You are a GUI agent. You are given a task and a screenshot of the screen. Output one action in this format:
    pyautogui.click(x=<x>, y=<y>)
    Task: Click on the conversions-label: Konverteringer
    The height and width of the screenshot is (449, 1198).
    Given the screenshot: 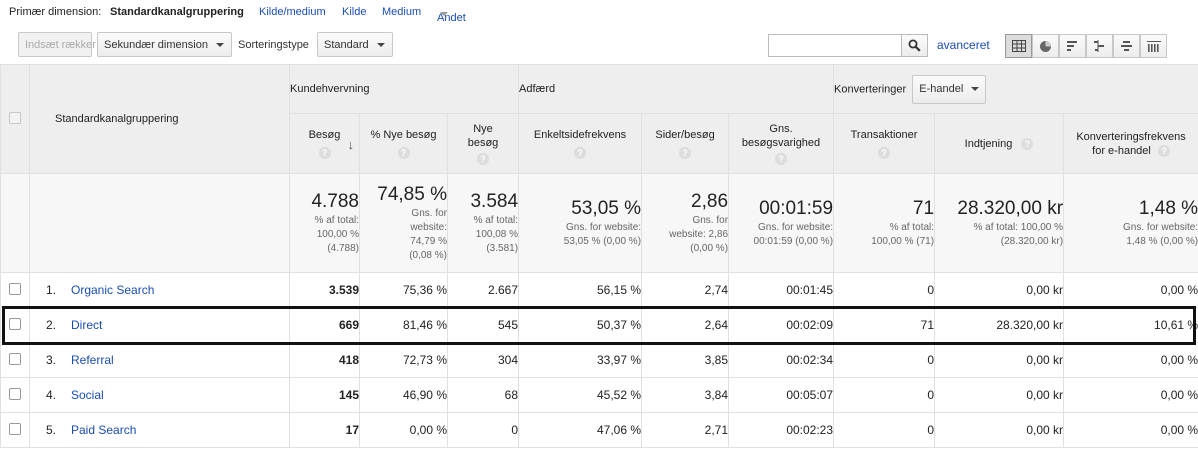 What is the action you would take?
    pyautogui.click(x=870, y=89)
    